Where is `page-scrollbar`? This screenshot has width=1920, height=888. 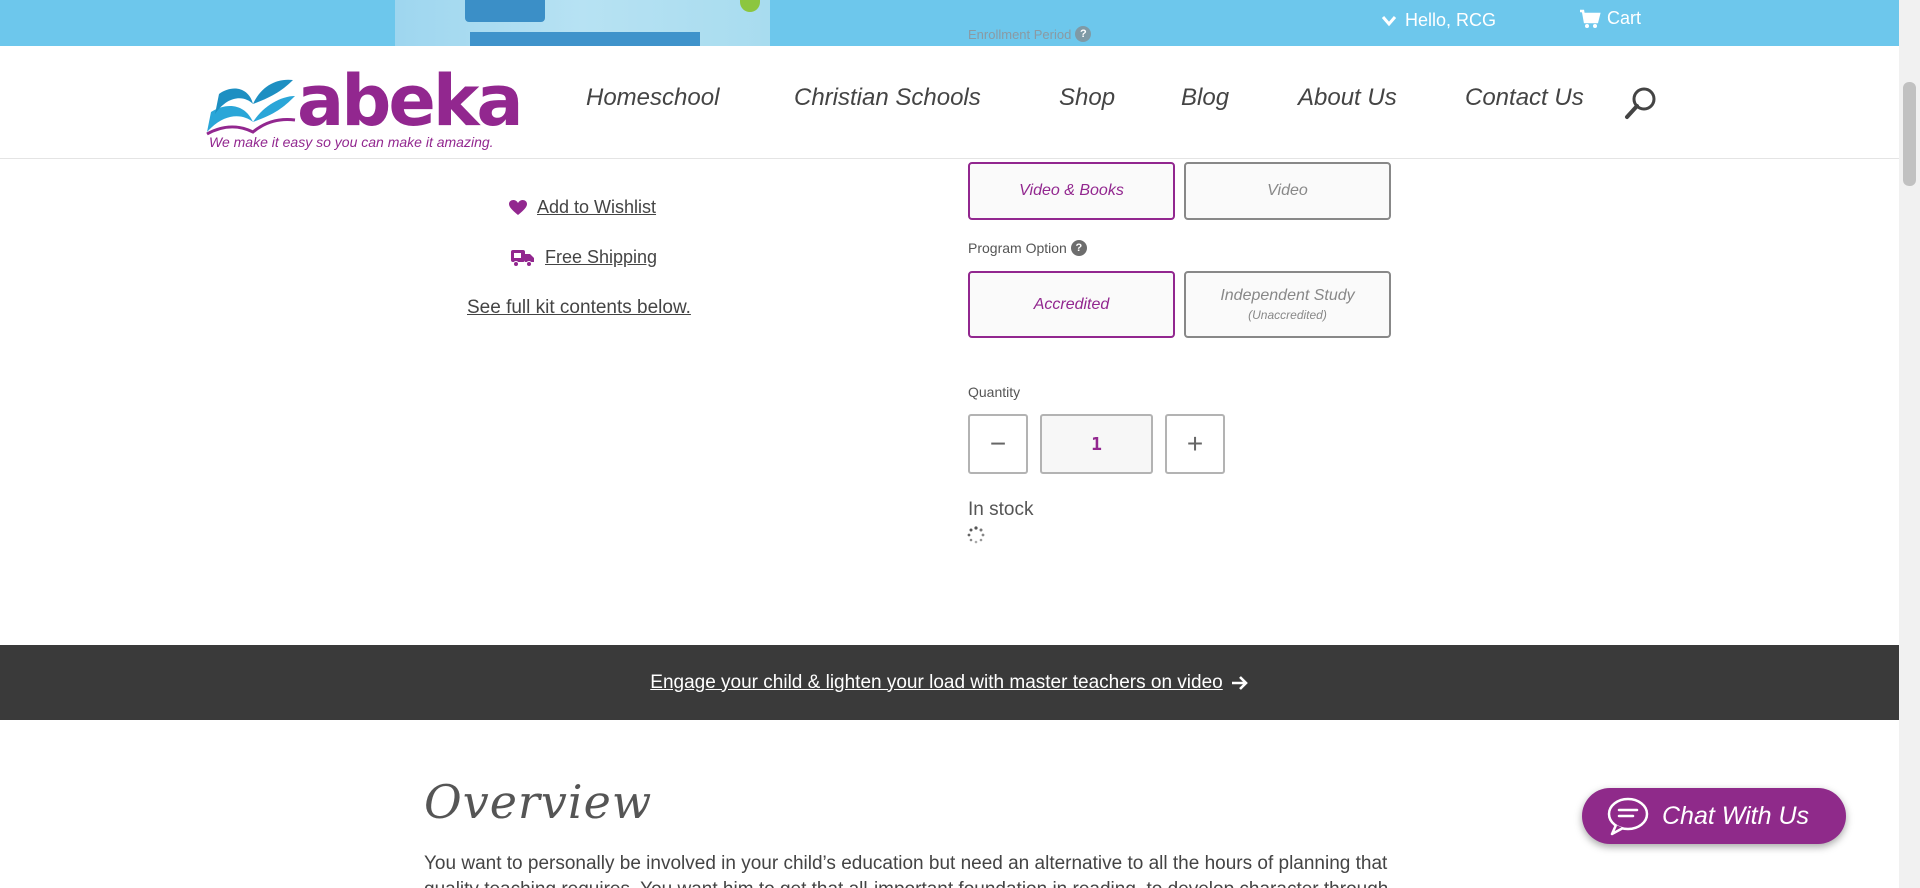
page-scrollbar is located at coordinates (1909, 444).